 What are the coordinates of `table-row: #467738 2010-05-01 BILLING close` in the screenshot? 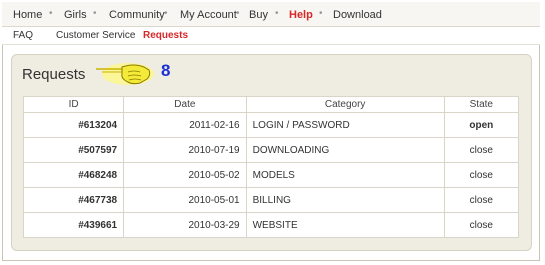 It's located at (271, 200).